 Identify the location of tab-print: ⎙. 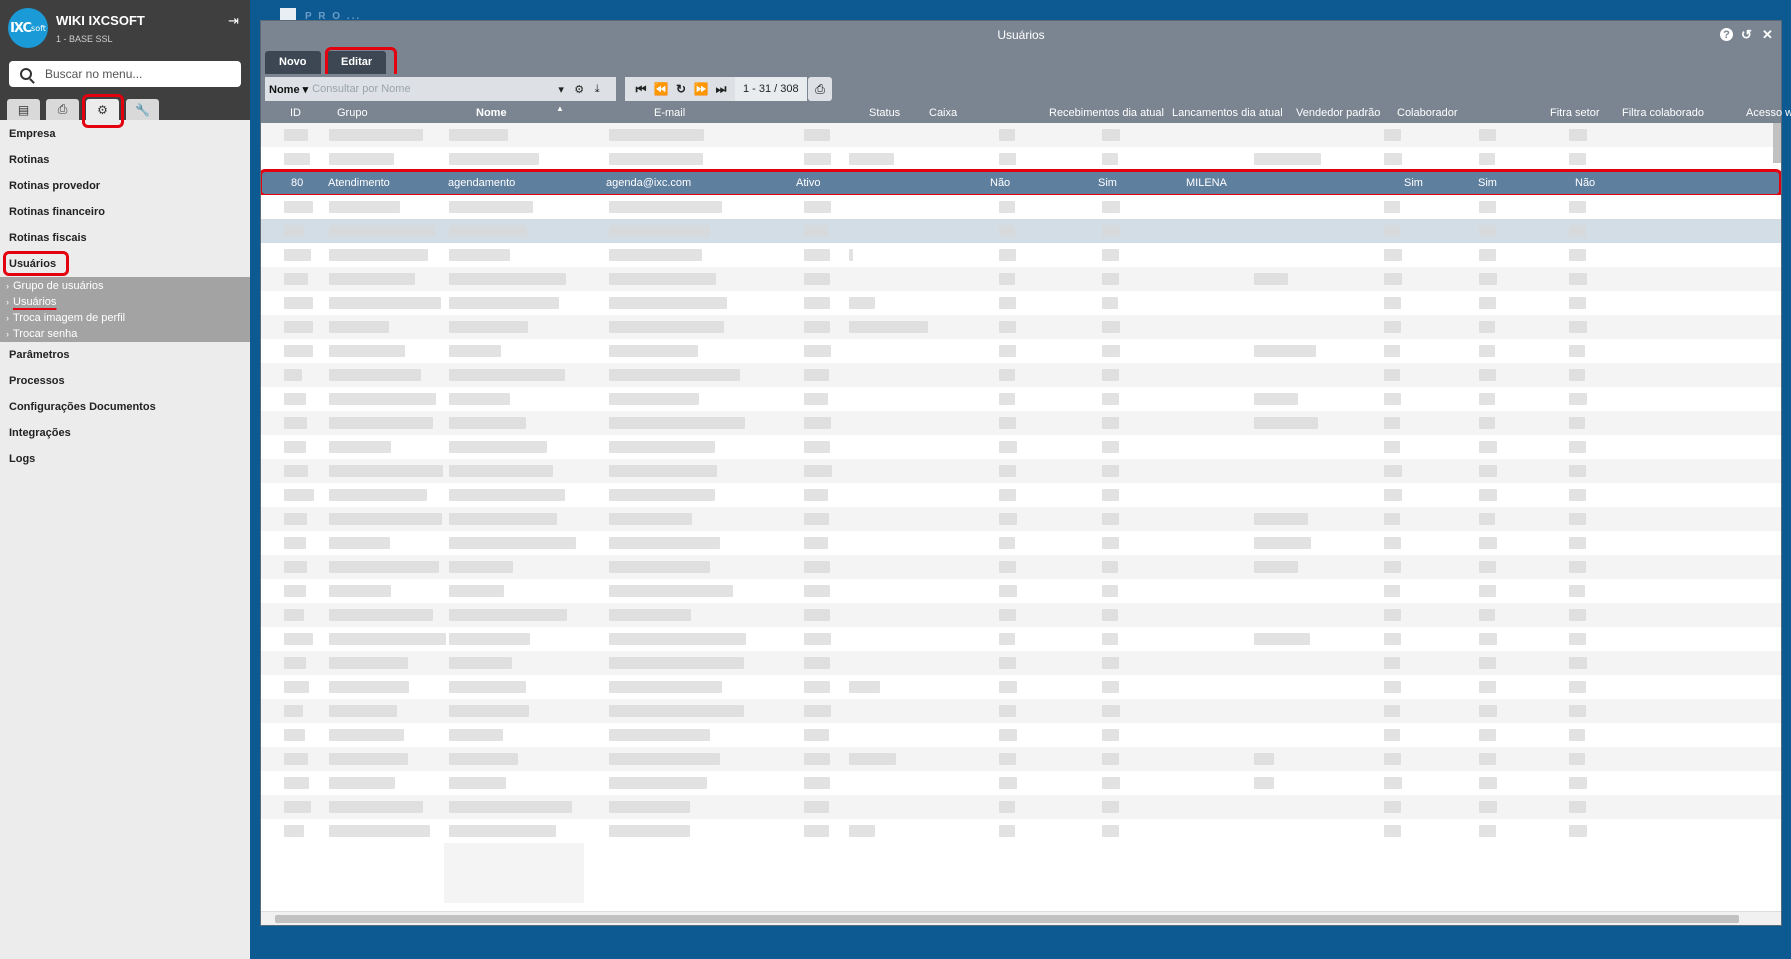
(62, 109).